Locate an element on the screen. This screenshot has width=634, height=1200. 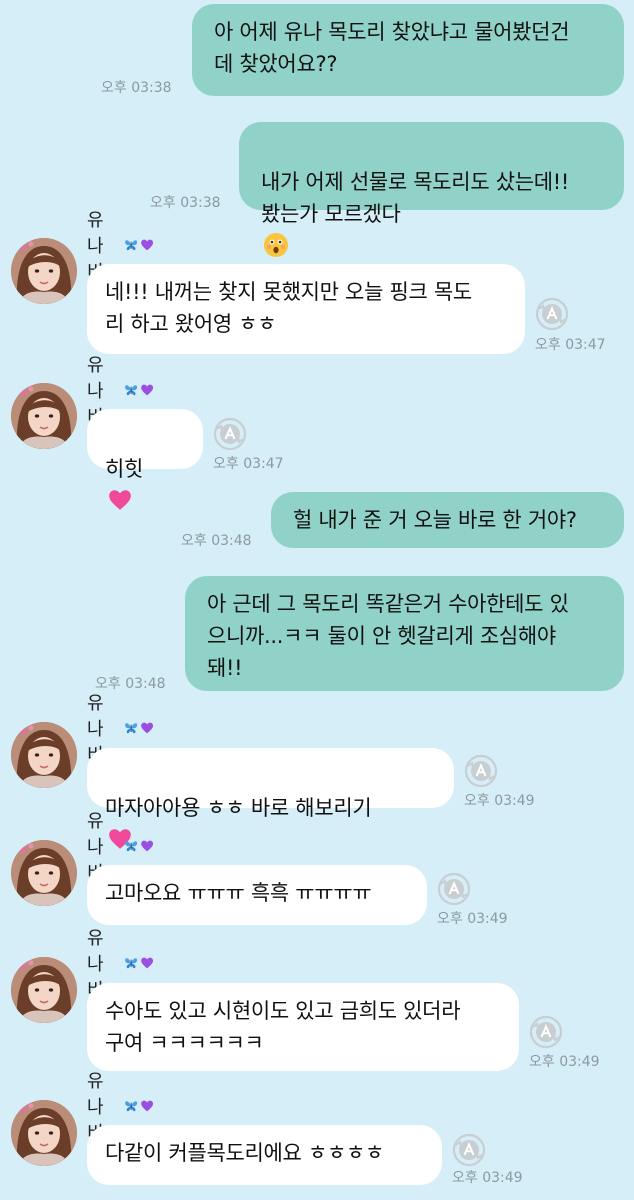
message-bubble: 다같이 커플목도리에요 ㅎㅎㅎㅎ is located at coordinates (264, 1155).